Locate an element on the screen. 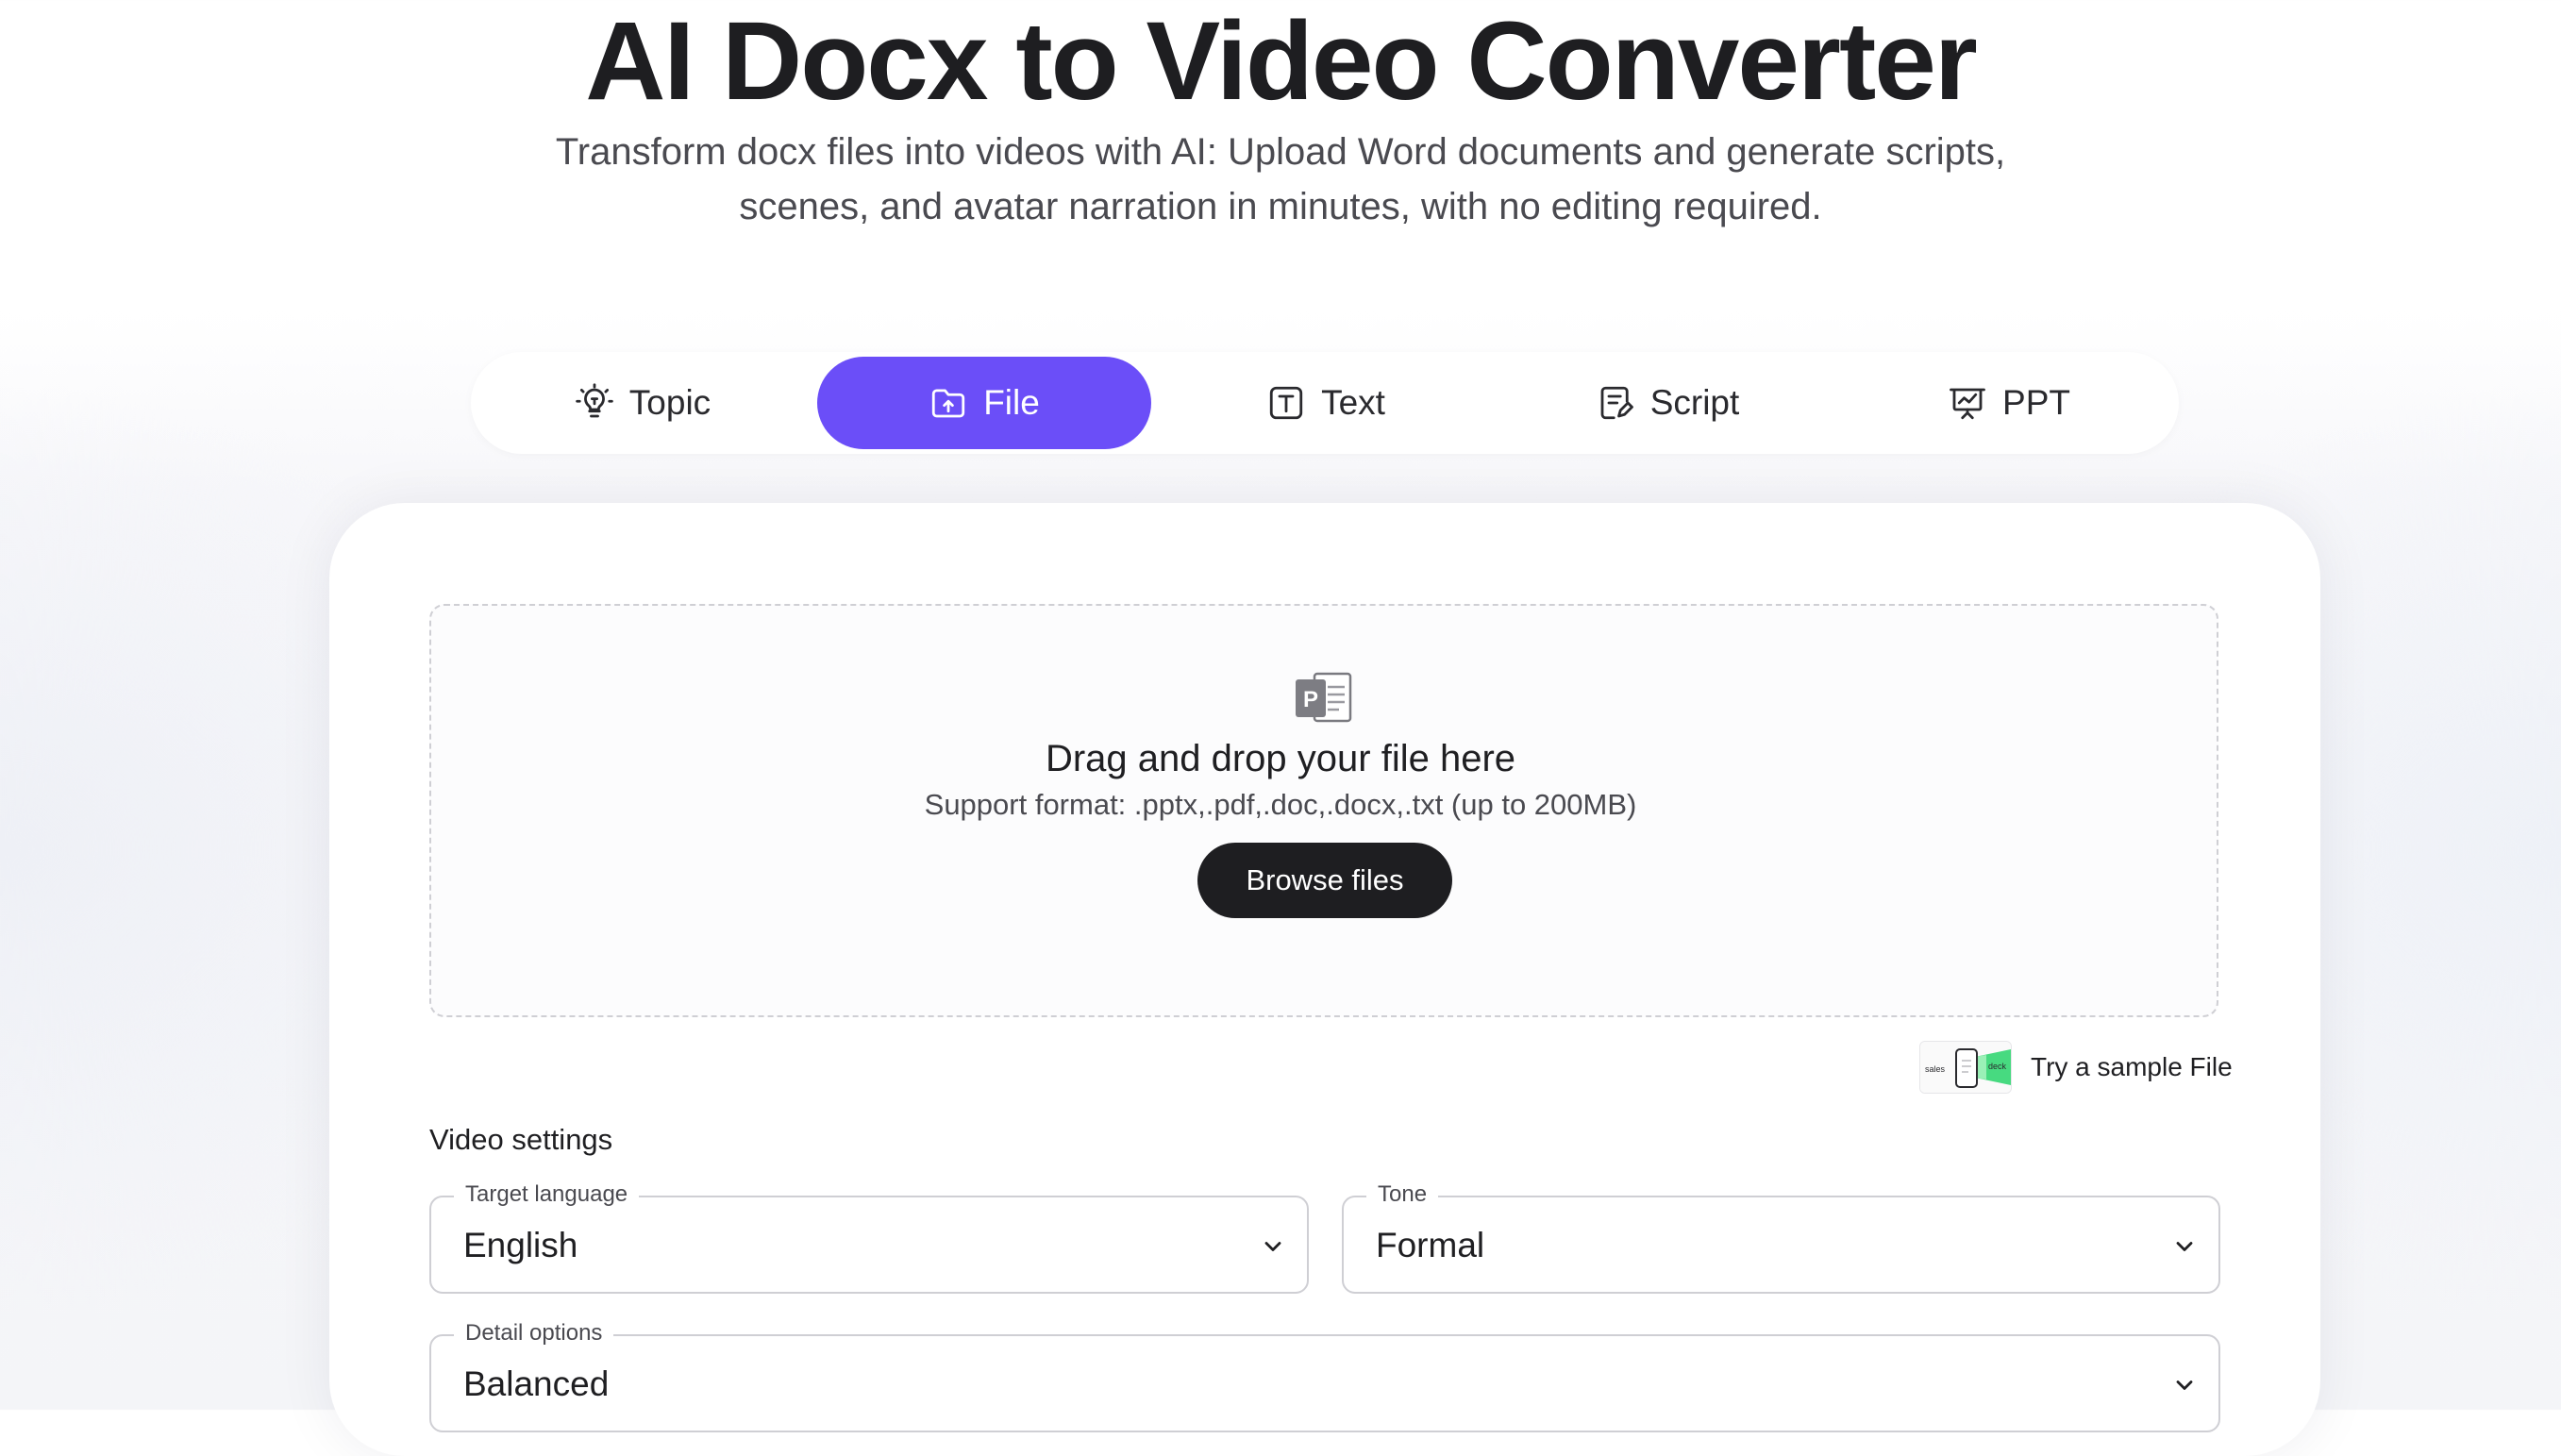  tab-text: Text is located at coordinates (1326, 403).